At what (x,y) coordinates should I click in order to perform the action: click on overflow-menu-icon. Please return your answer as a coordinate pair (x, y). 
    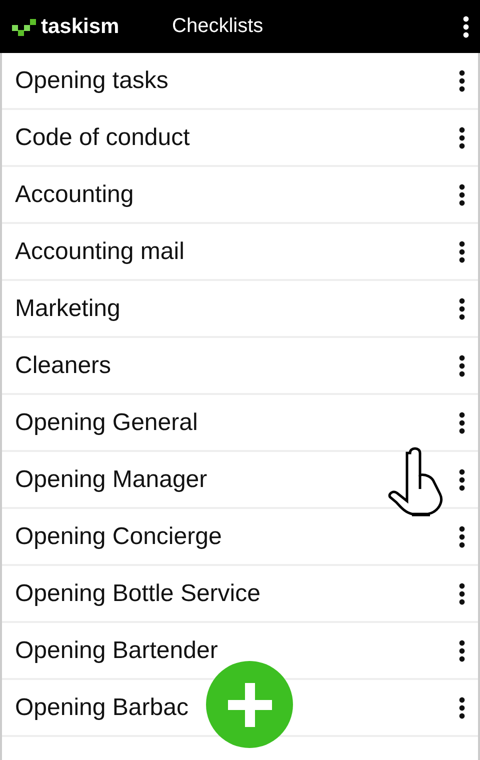
    Looking at the image, I should click on (466, 27).